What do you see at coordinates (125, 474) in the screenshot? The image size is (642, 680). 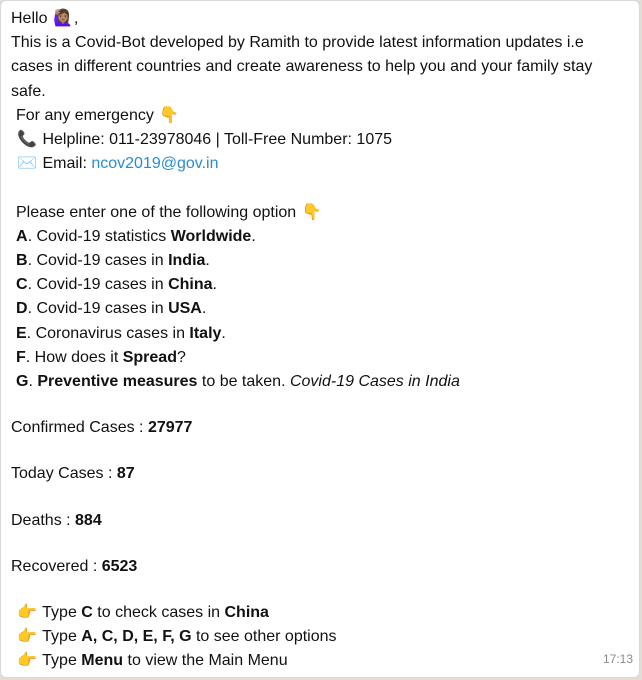 I see `today-cases-value: 87` at bounding box center [125, 474].